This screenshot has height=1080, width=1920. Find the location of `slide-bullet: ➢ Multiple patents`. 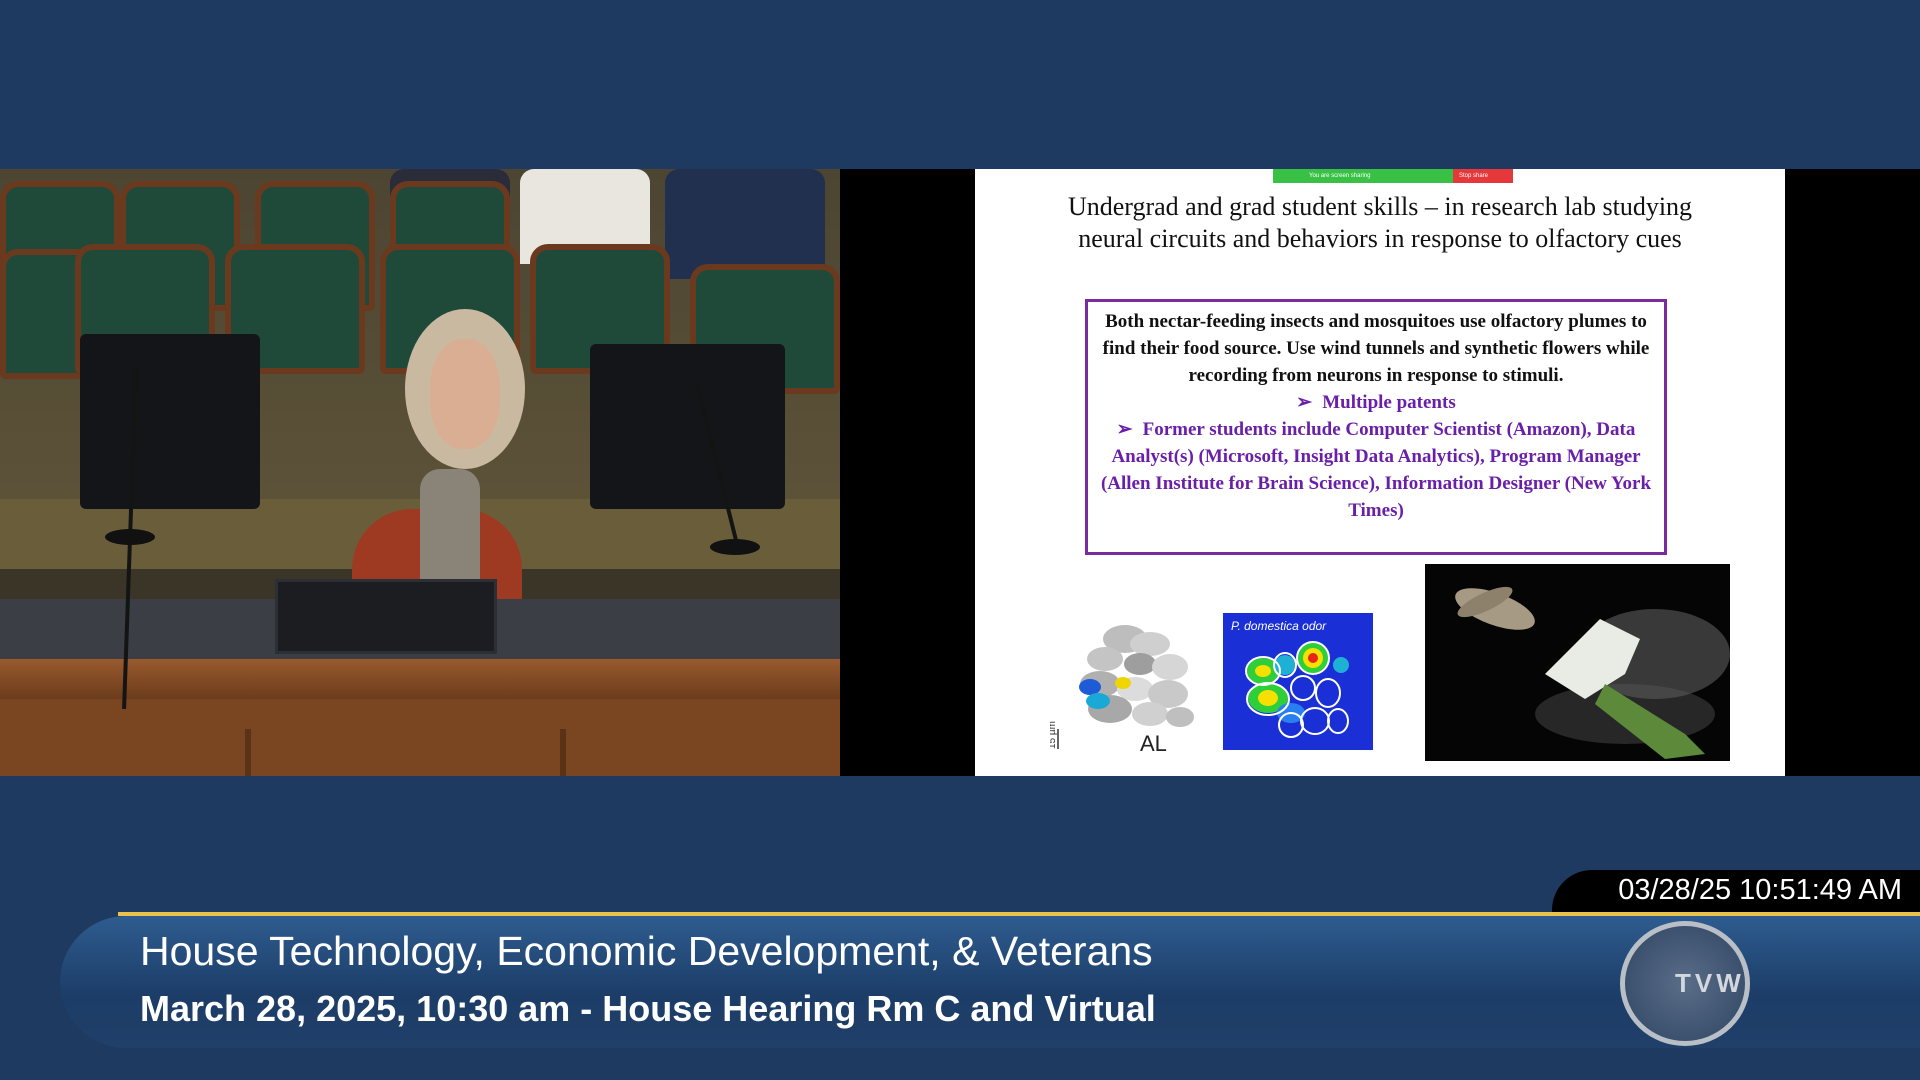

slide-bullet: ➢ Multiple patents is located at coordinates (1376, 402).